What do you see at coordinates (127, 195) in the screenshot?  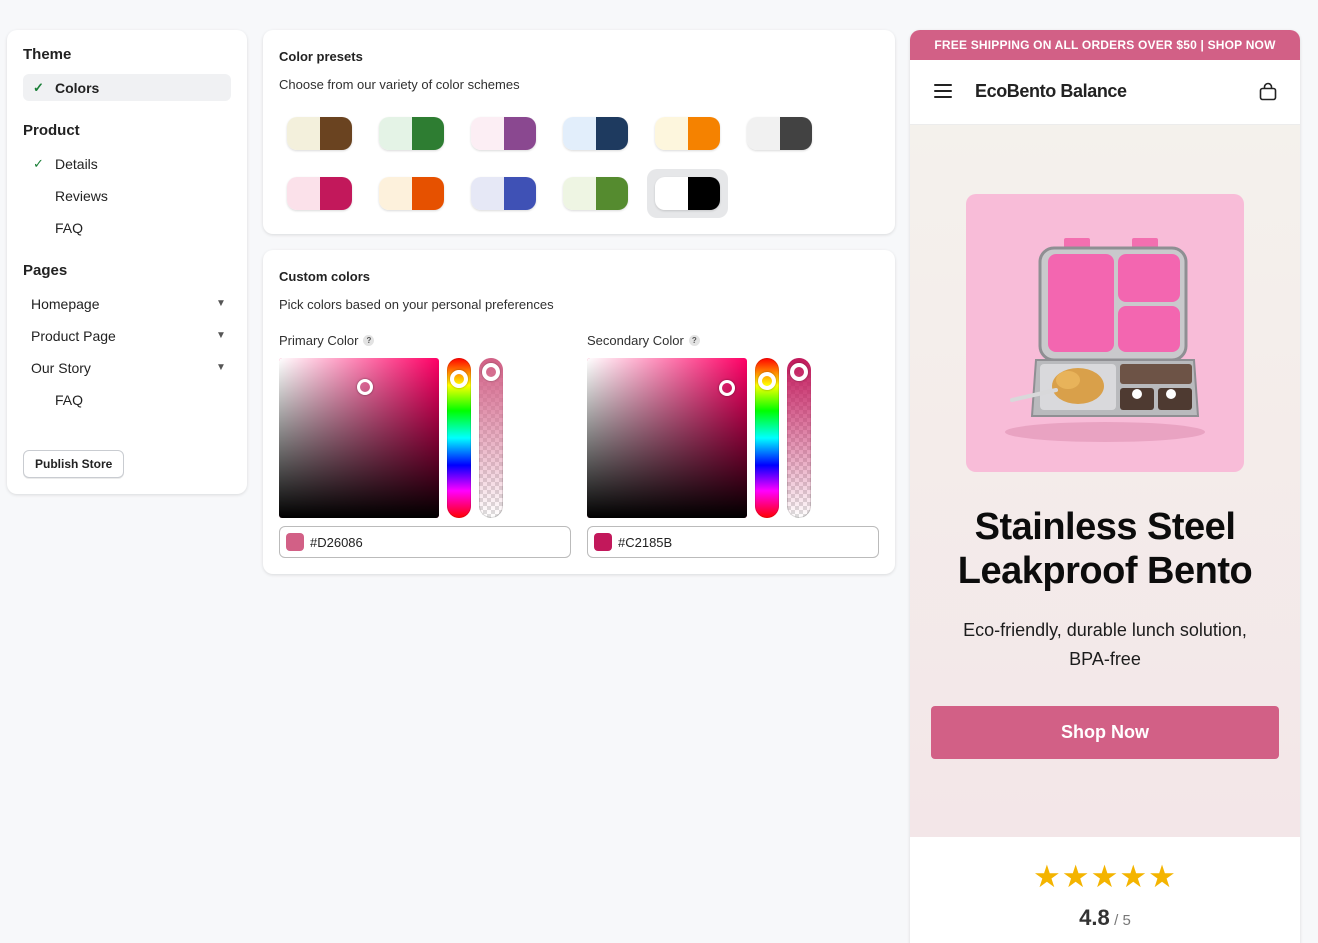 I see `sidebar-item-reviews: Reviews` at bounding box center [127, 195].